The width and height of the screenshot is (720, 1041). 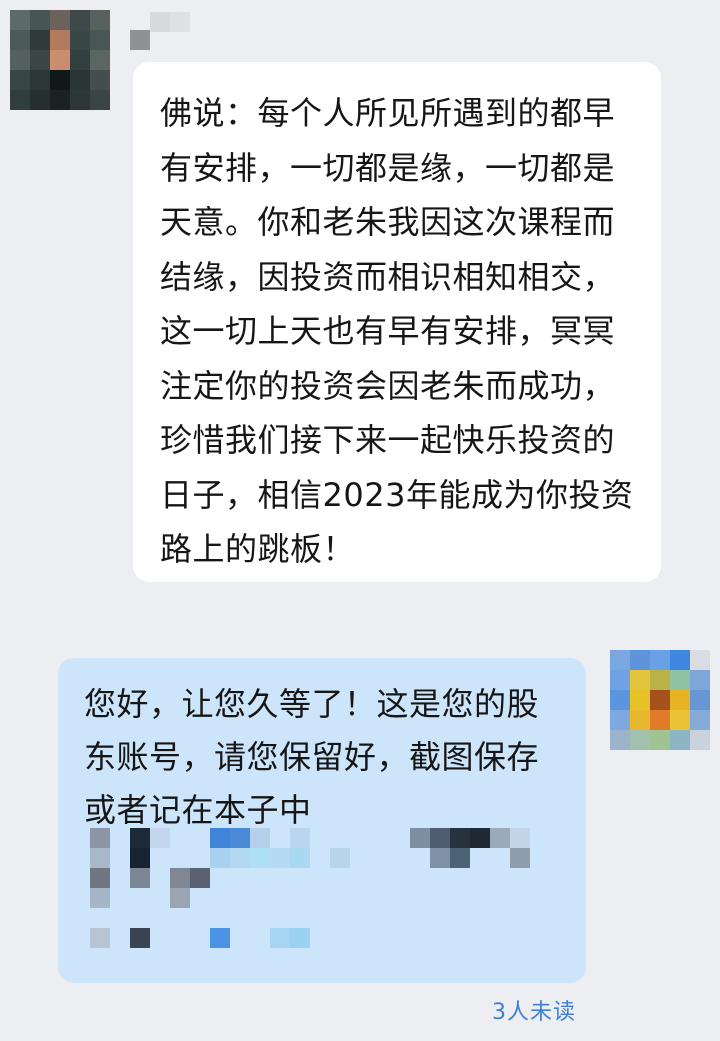 I want to click on outgoing-message-text: 您好，让您久等了！这是您的股东账号，请您保留好，截图保存或者记在本子中, so click(x=312, y=757).